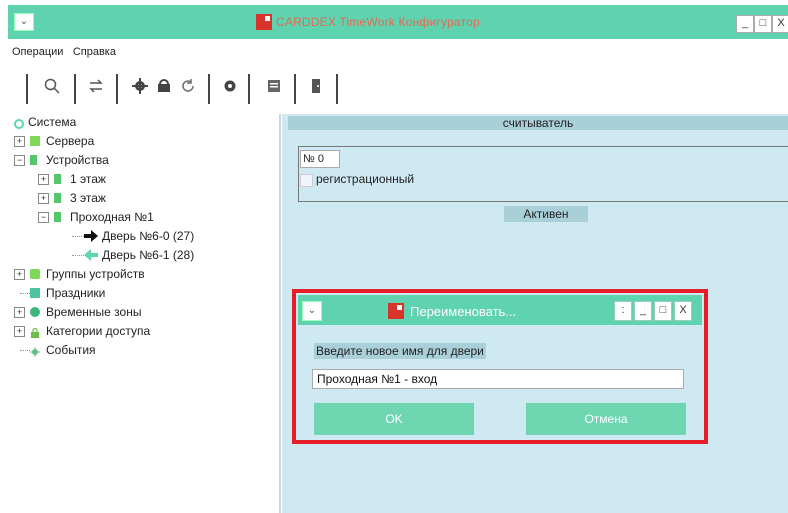 The image size is (788, 513). What do you see at coordinates (663, 311) in the screenshot?
I see `dialog-maximize-button: □` at bounding box center [663, 311].